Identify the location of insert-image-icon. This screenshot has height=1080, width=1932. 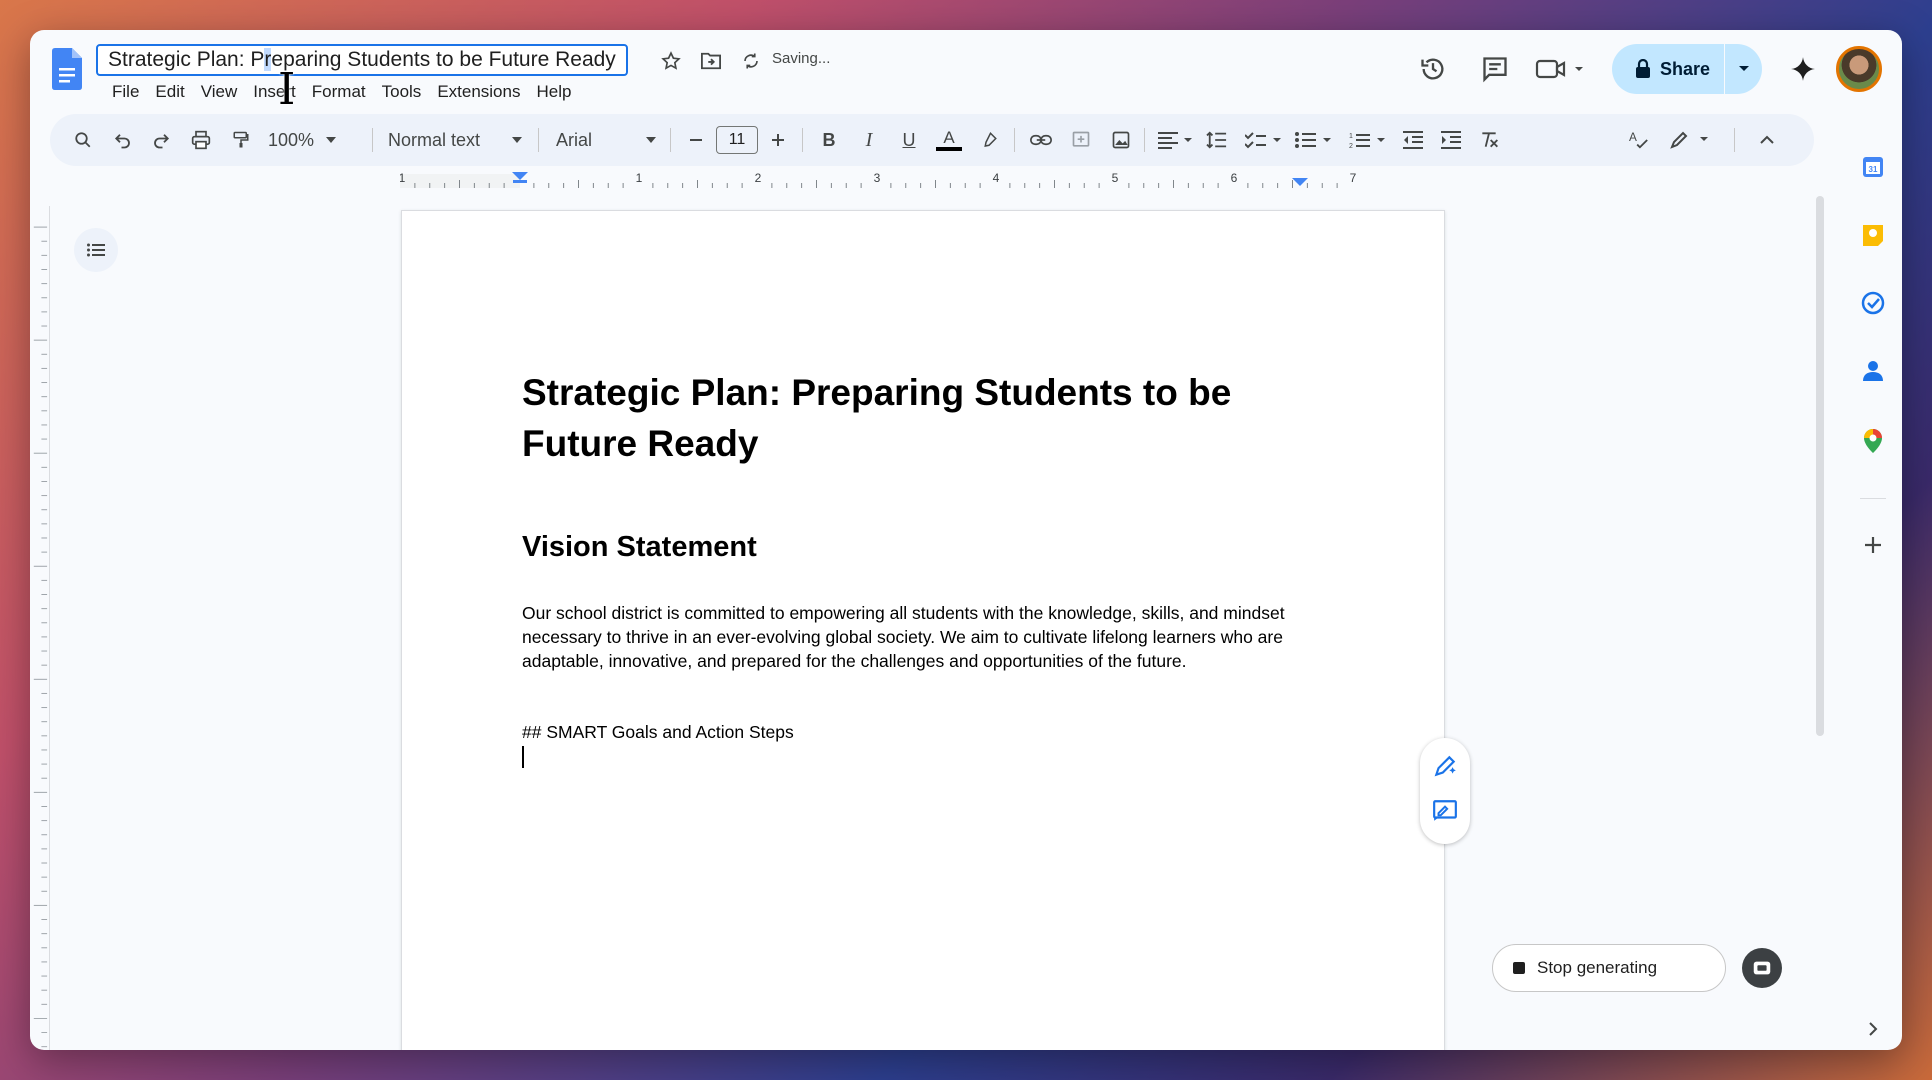
(1121, 140).